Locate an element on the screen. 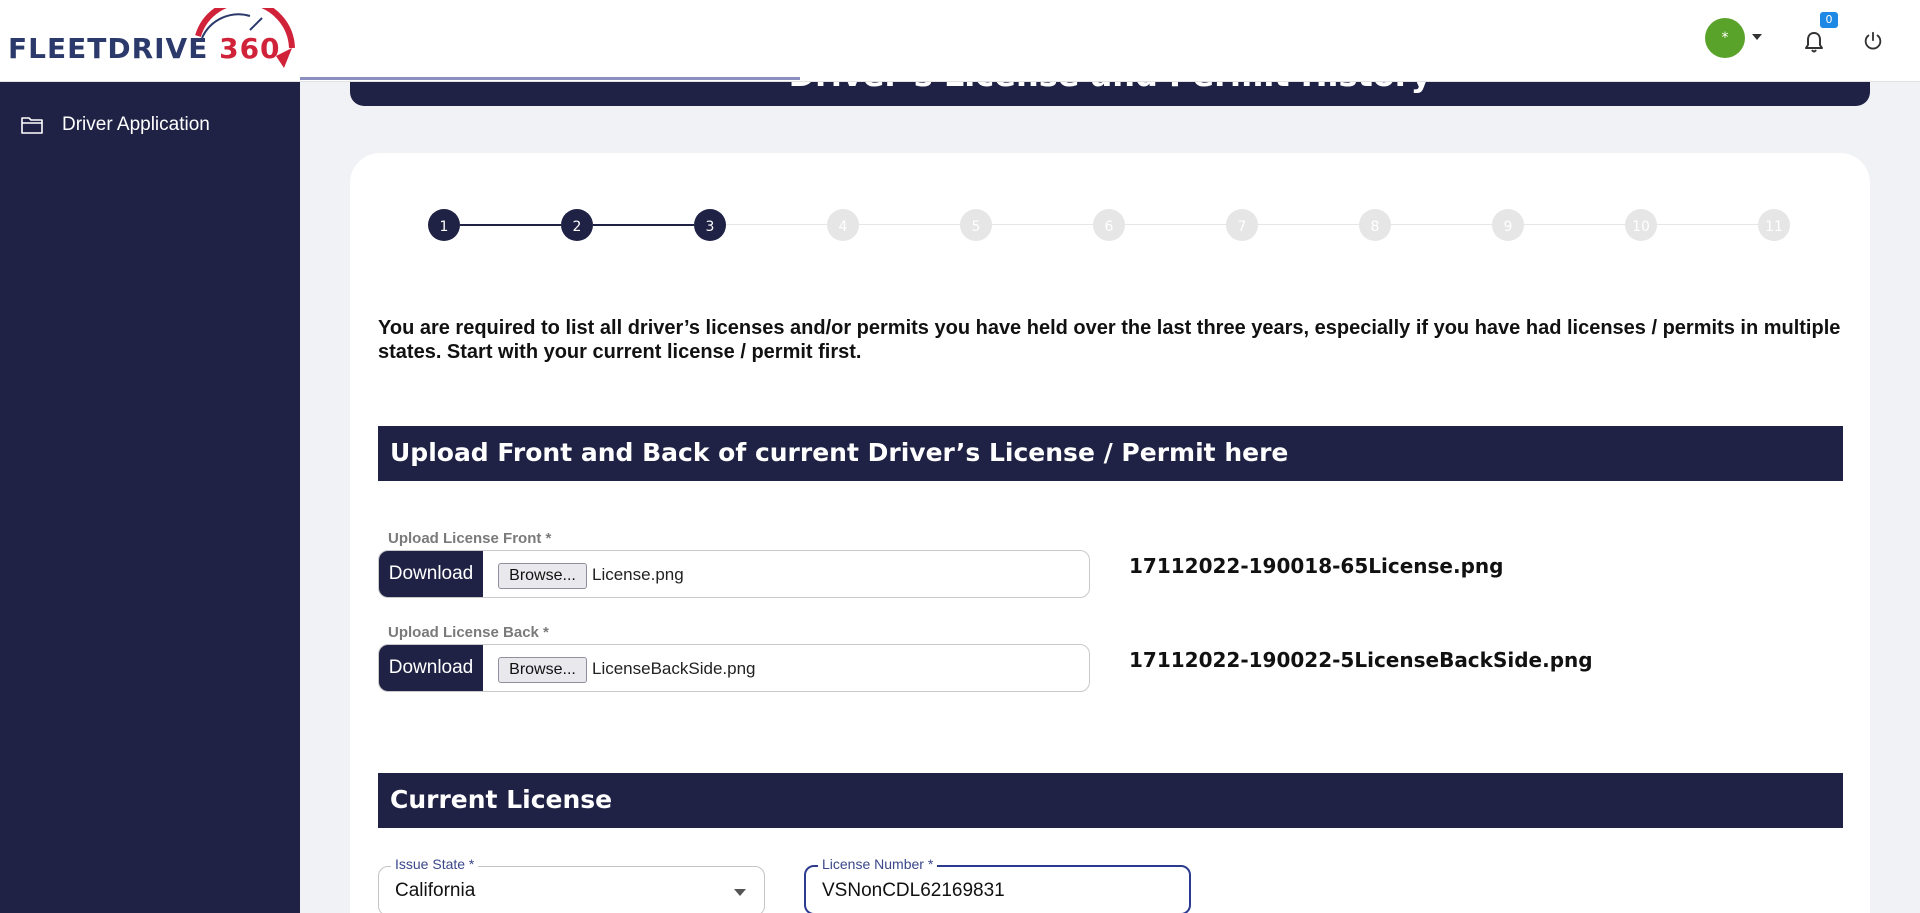  upload-back-field: Download Browse... LicenseBackSide.png is located at coordinates (734, 668).